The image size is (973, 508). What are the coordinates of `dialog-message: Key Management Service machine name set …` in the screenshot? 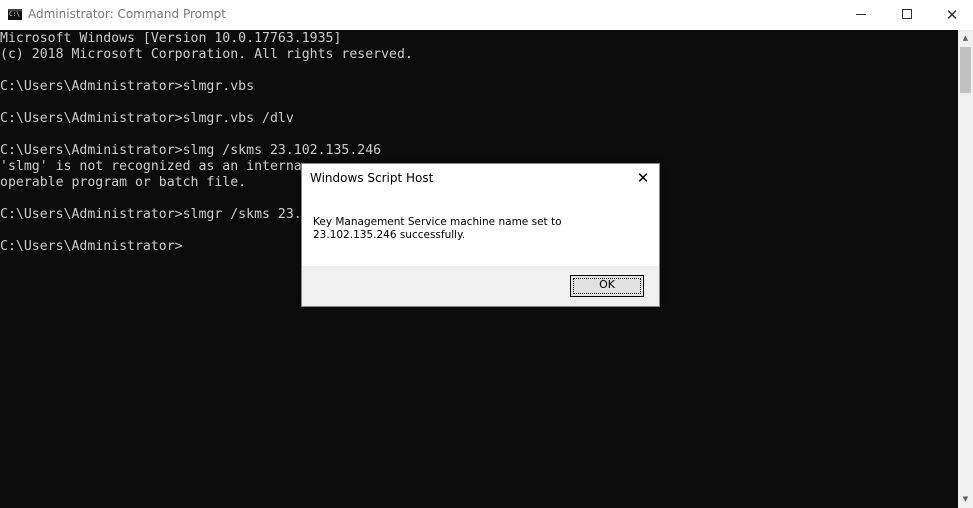 It's located at (437, 228).